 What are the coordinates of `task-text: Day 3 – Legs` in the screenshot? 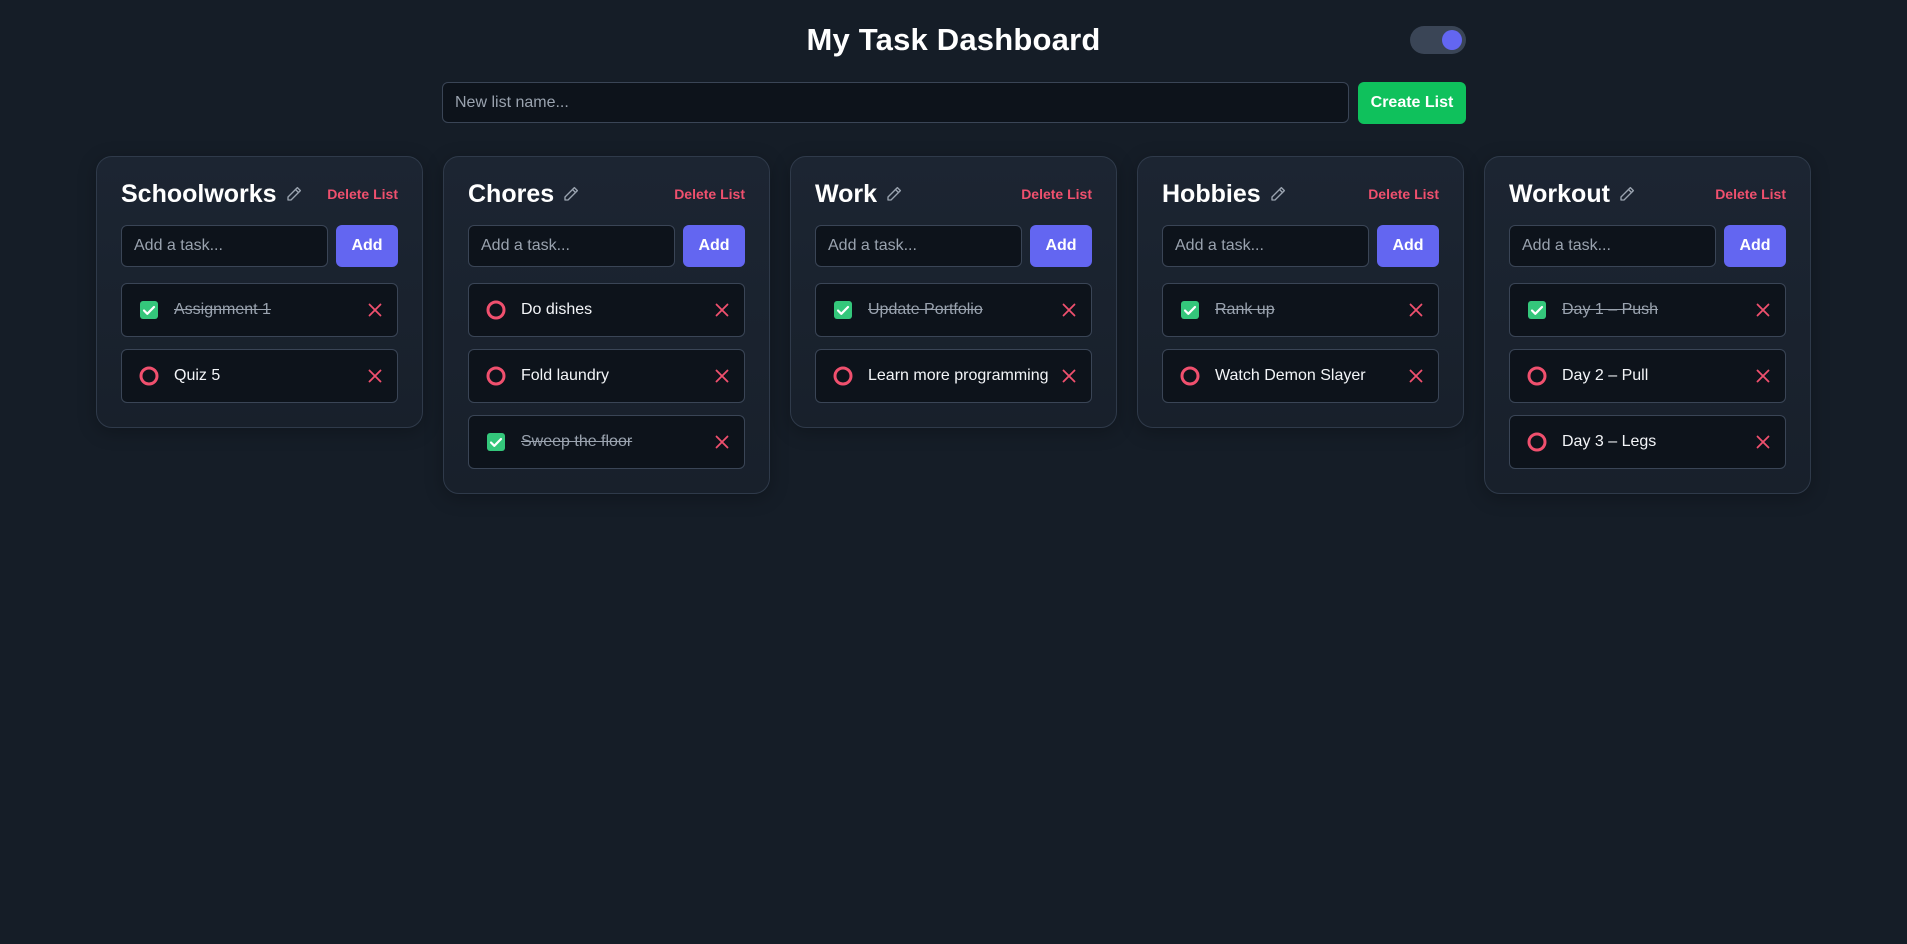 It's located at (1609, 441).